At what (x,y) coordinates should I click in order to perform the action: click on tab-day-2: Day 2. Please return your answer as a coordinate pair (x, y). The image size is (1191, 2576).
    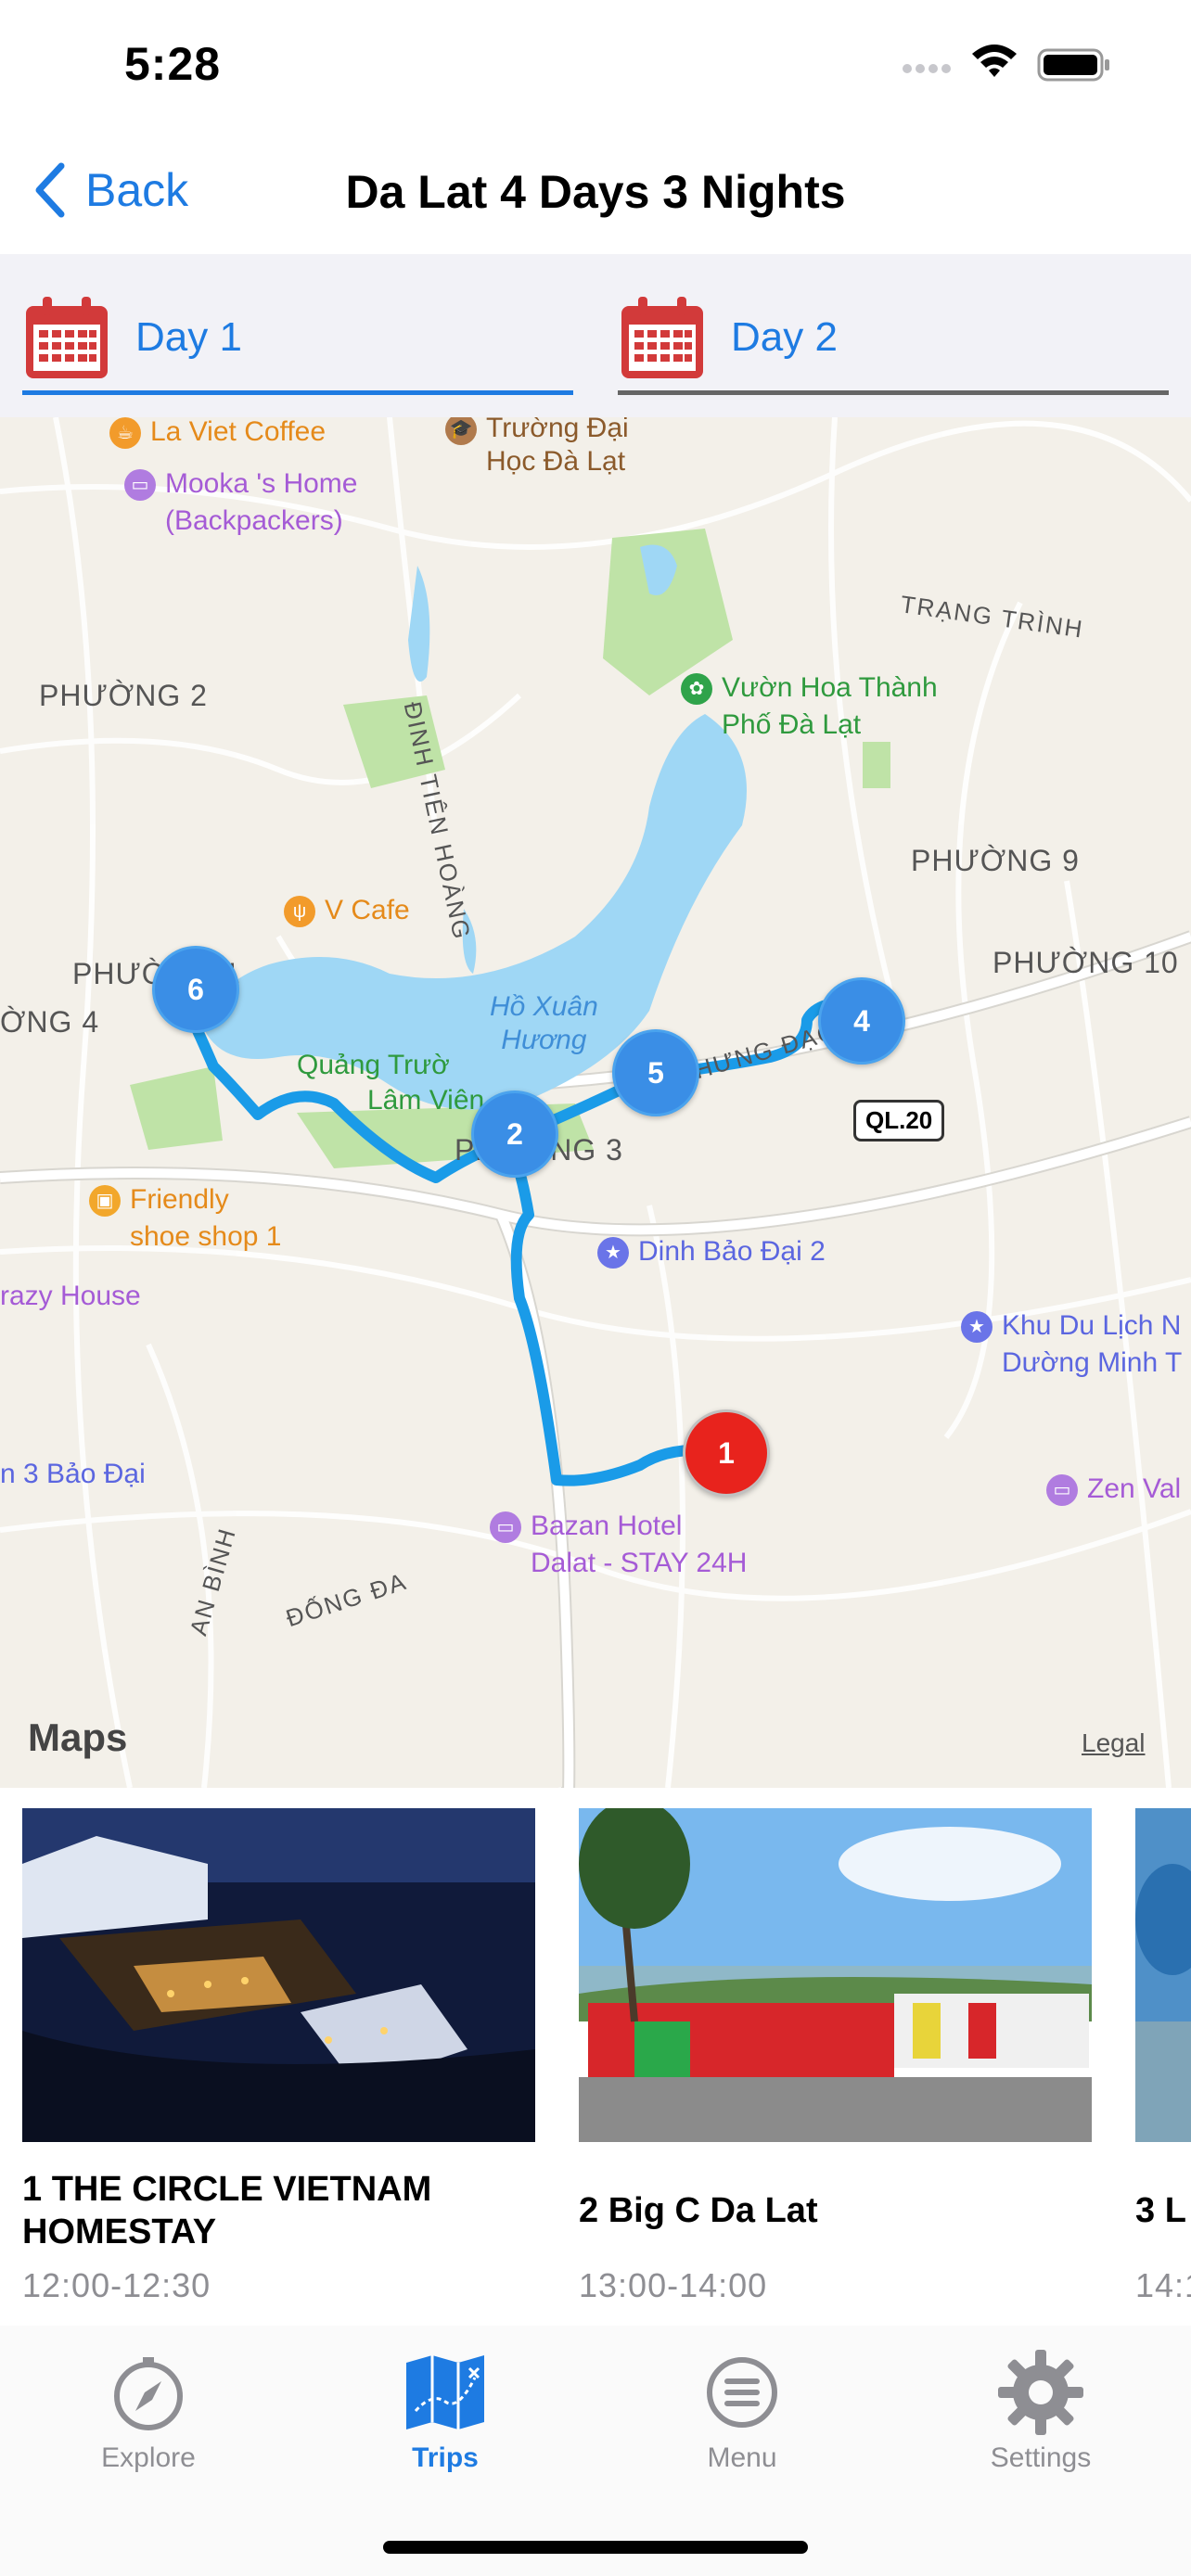
    Looking at the image, I should click on (728, 338).